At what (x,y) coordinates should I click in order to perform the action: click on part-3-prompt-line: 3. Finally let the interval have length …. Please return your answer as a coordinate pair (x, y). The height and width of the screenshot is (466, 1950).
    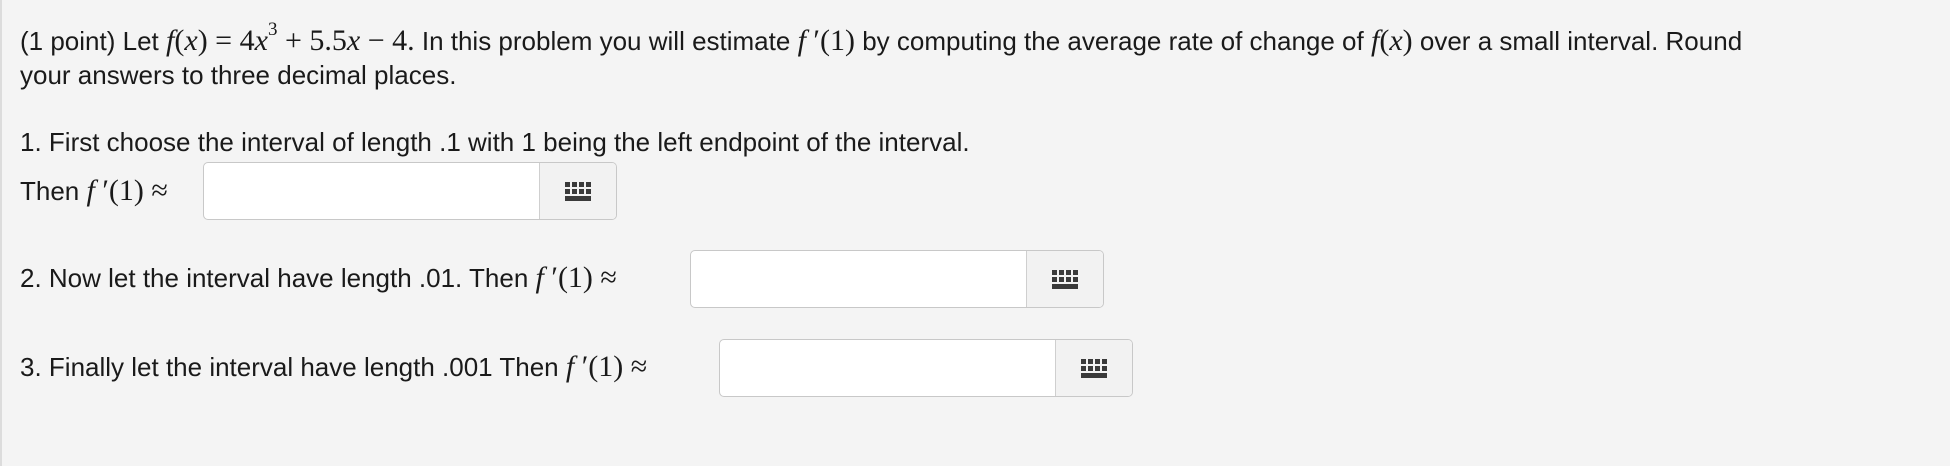
    Looking at the image, I should click on (333, 367).